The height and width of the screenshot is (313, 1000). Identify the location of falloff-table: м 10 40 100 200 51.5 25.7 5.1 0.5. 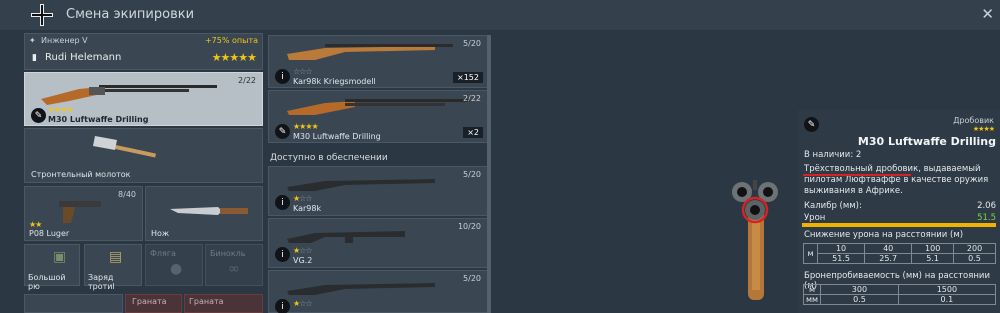
(899, 253).